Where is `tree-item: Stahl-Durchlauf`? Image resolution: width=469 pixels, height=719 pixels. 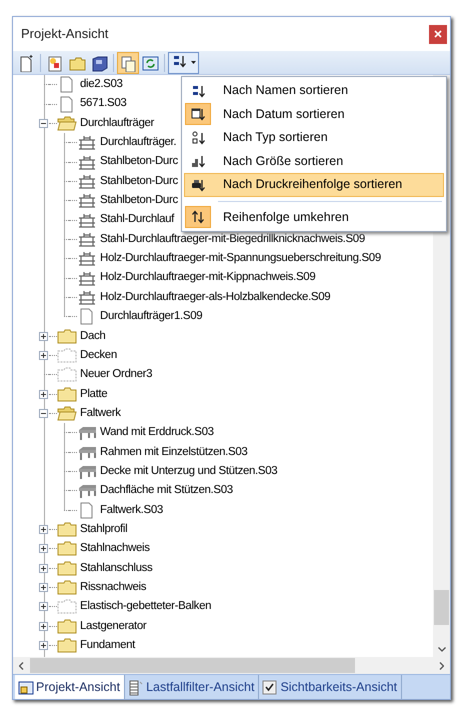 tree-item: Stahl-Durchlauf is located at coordinates (137, 220).